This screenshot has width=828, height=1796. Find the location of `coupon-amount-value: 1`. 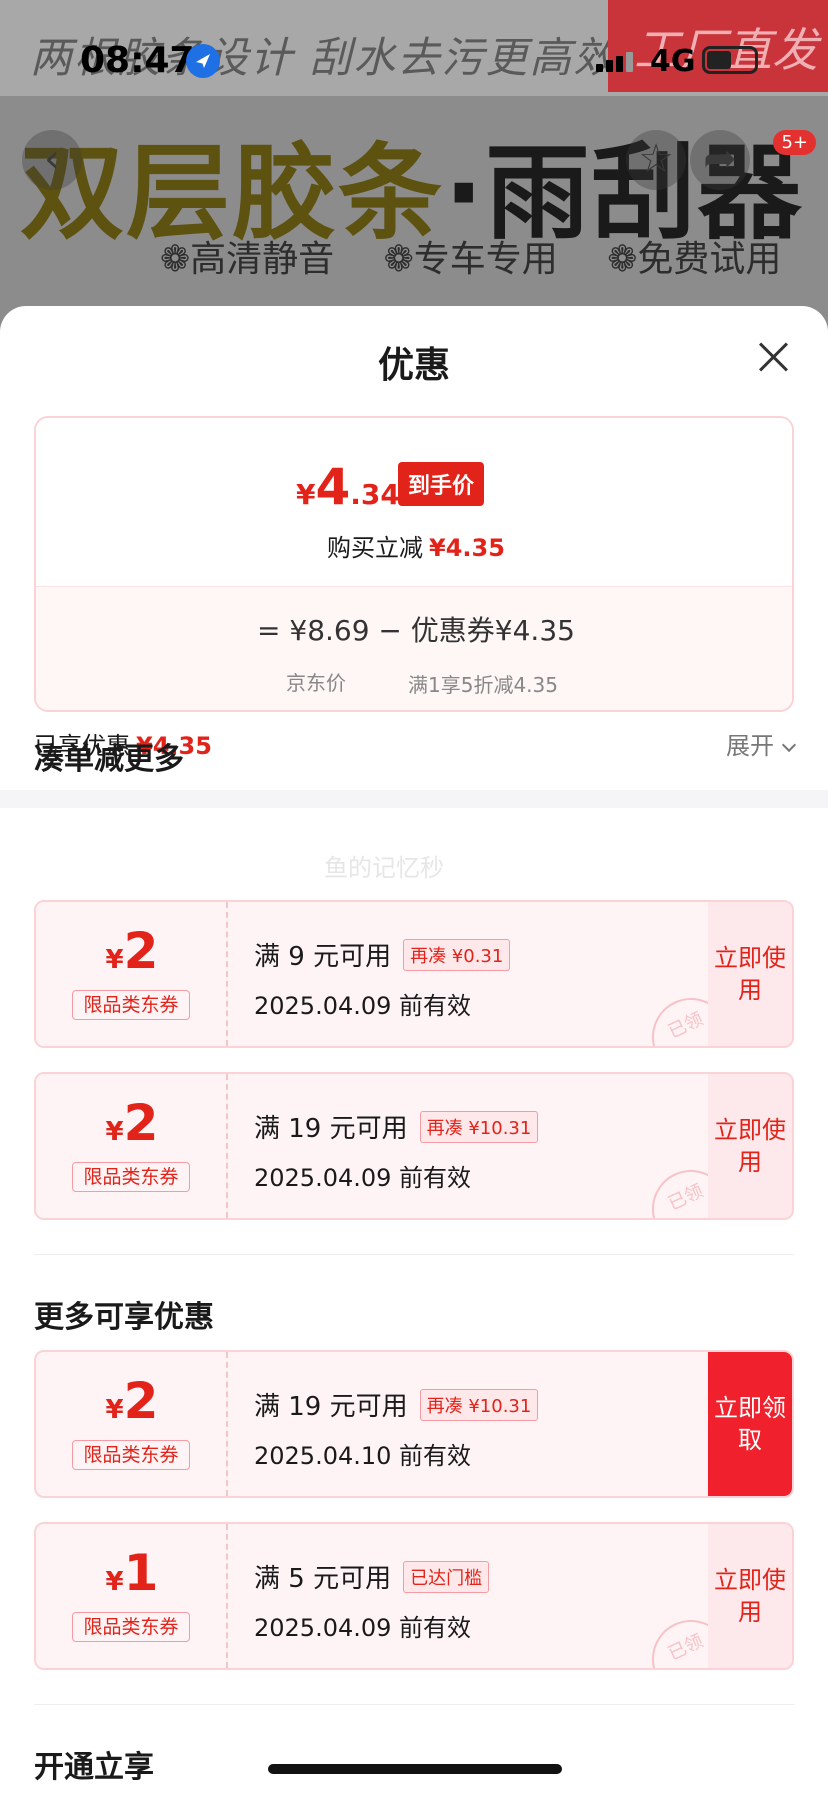

coupon-amount-value: 1 is located at coordinates (141, 1573).